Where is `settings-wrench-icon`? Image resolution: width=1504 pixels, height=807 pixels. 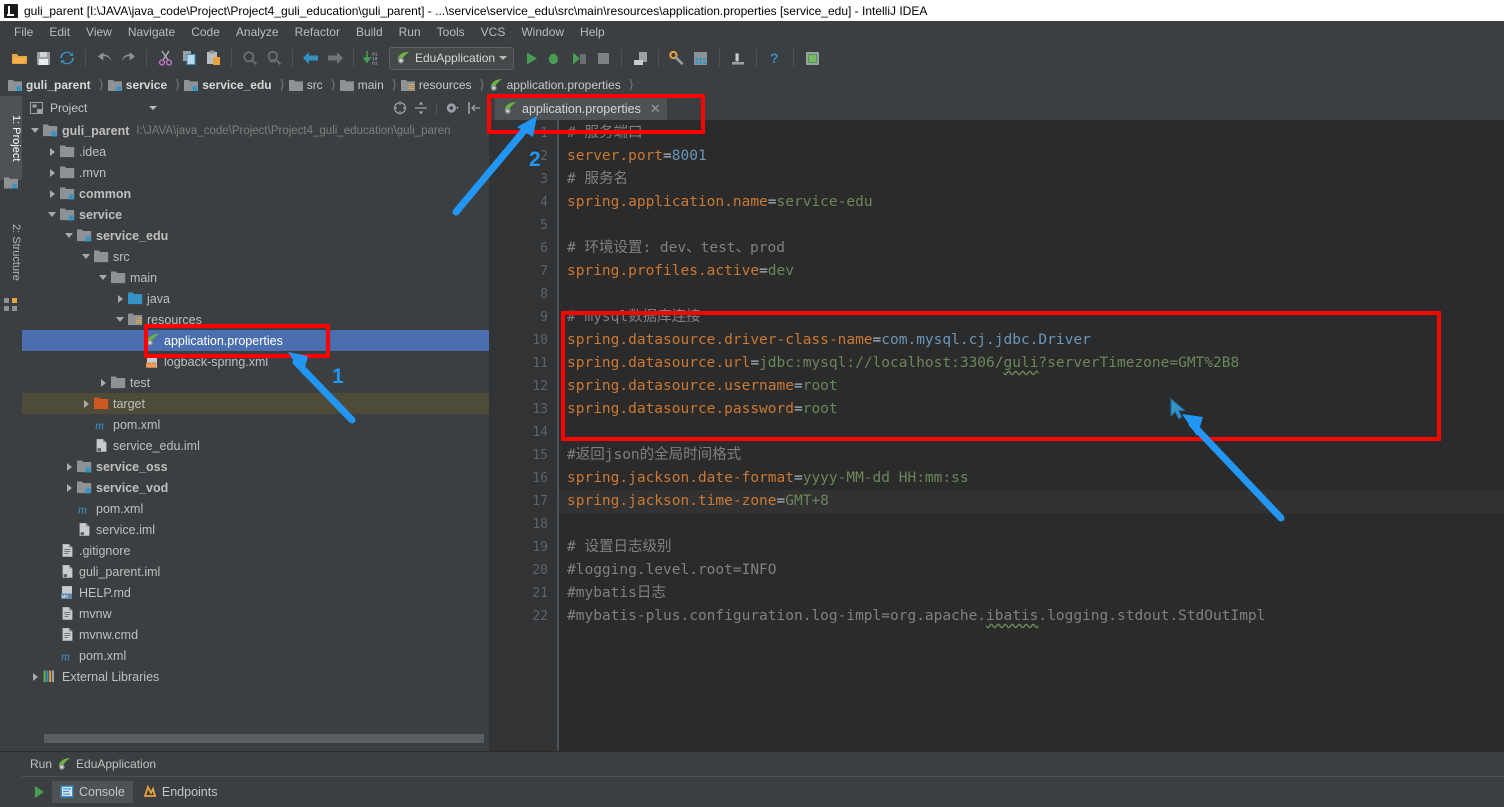
settings-wrench-icon is located at coordinates (677, 58).